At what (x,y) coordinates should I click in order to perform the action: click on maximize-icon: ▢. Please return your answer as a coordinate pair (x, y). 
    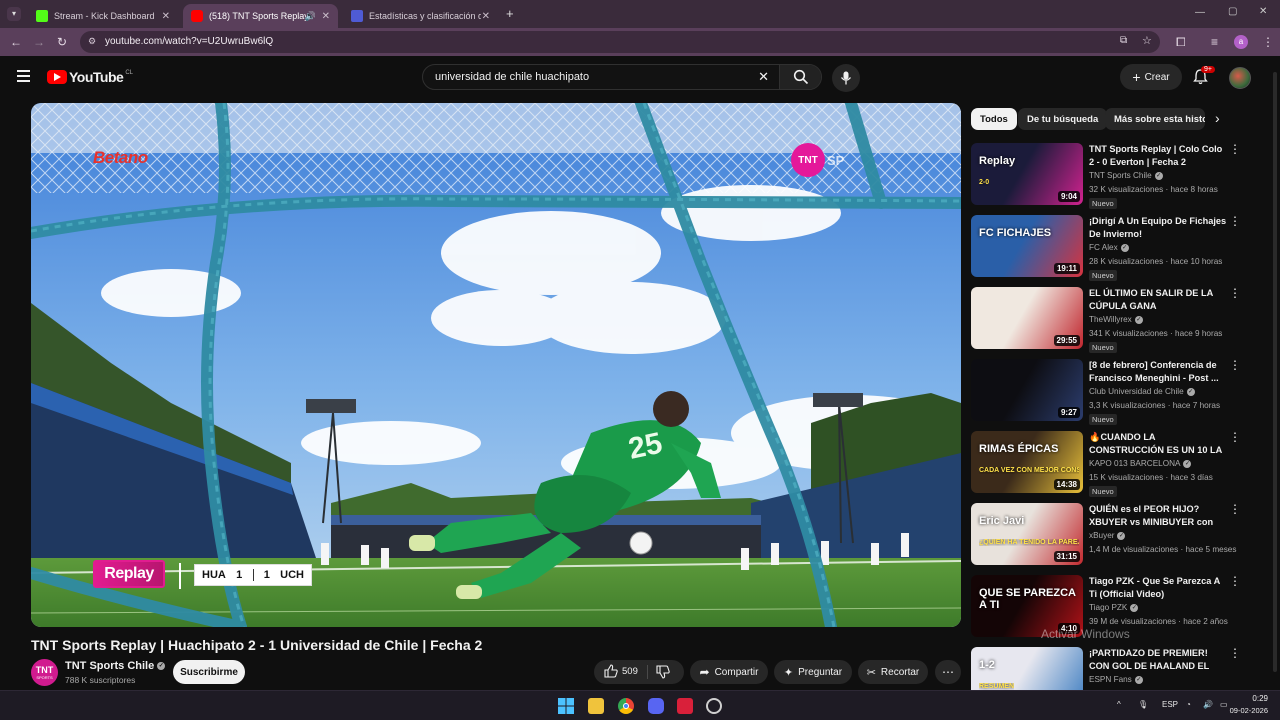
    Looking at the image, I should click on (1232, 11).